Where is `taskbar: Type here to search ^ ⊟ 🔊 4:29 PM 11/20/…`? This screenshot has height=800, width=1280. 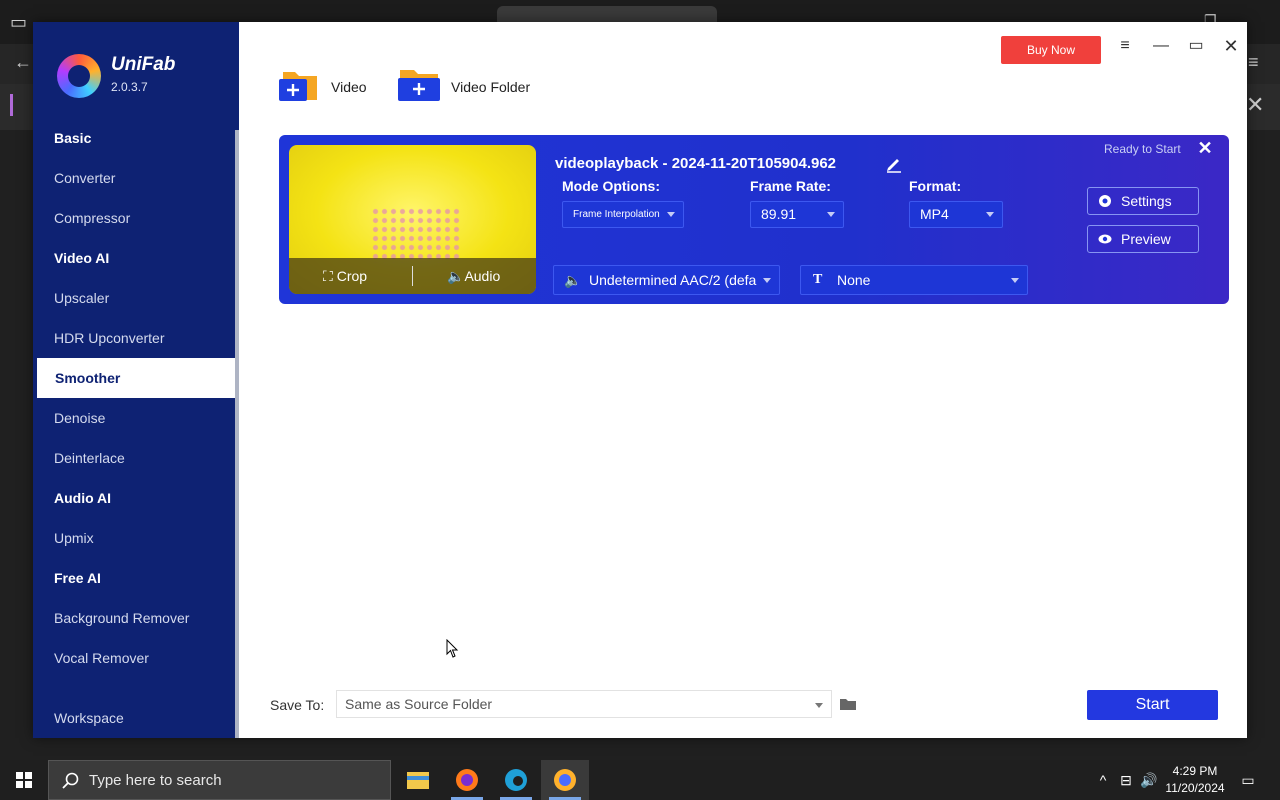
taskbar: Type here to search ^ ⊟ 🔊 4:29 PM 11/20/… is located at coordinates (640, 780).